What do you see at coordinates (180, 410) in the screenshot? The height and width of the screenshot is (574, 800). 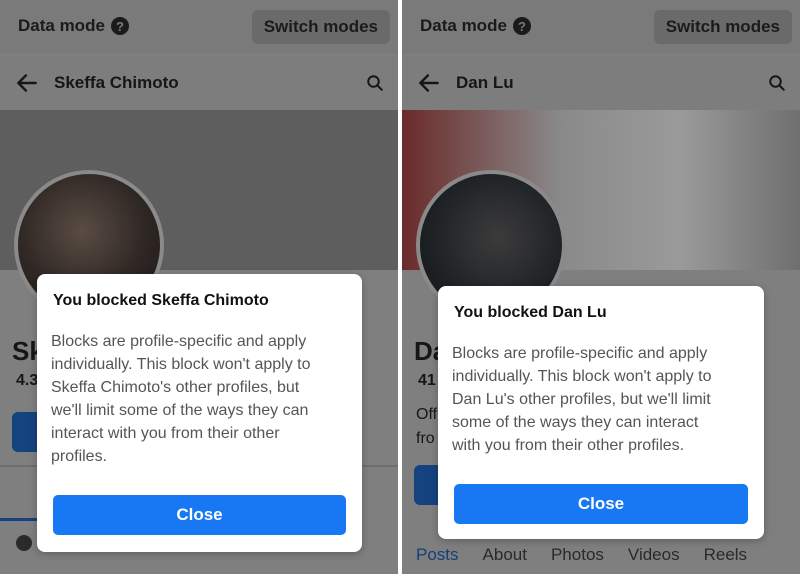 I see `dialog-body-line: we'll limit some of the ways they can` at bounding box center [180, 410].